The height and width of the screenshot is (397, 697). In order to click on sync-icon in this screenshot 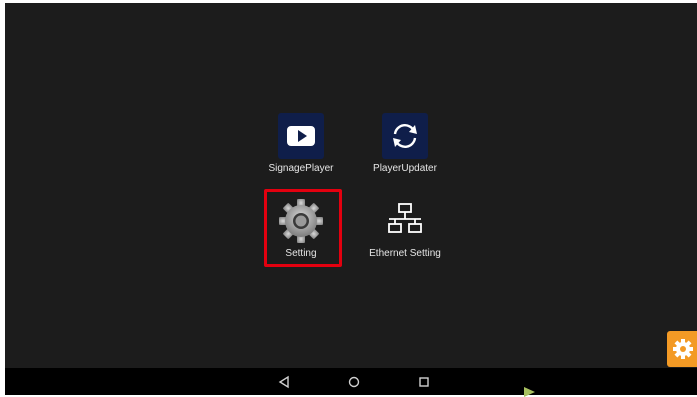, I will do `click(405, 136)`.